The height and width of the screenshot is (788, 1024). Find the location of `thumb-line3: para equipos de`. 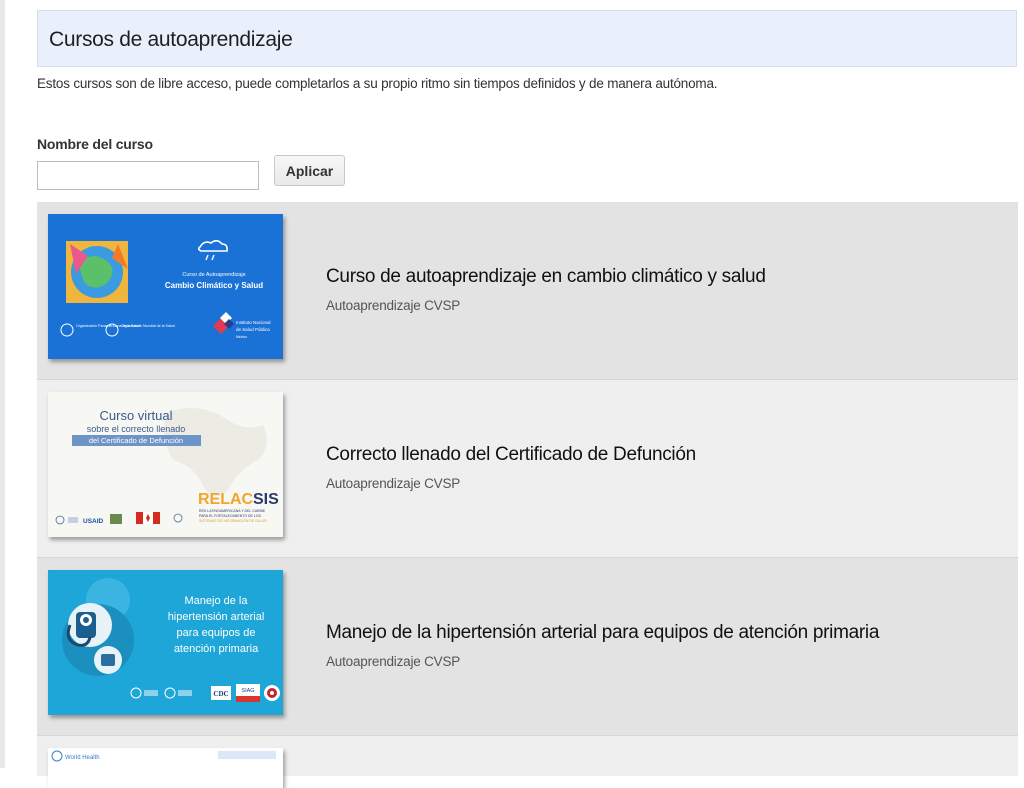

thumb-line3: para equipos de is located at coordinates (216, 633).